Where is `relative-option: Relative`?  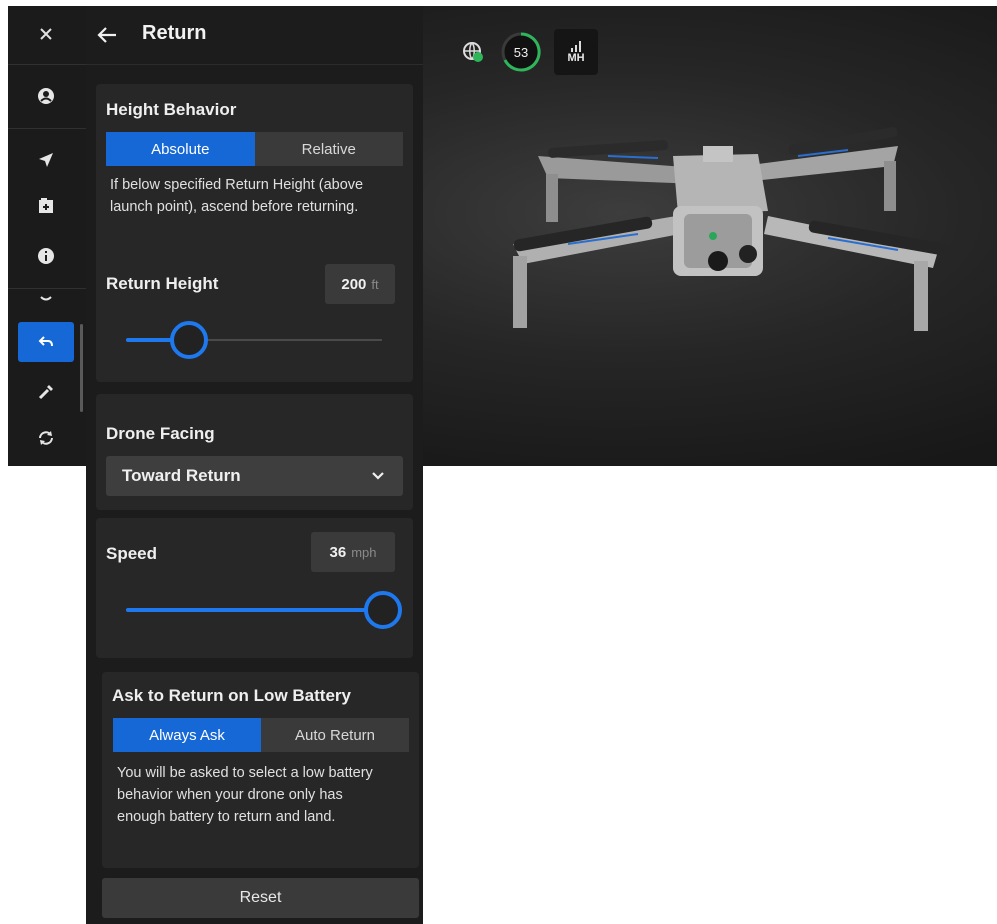
relative-option: Relative is located at coordinates (328, 149).